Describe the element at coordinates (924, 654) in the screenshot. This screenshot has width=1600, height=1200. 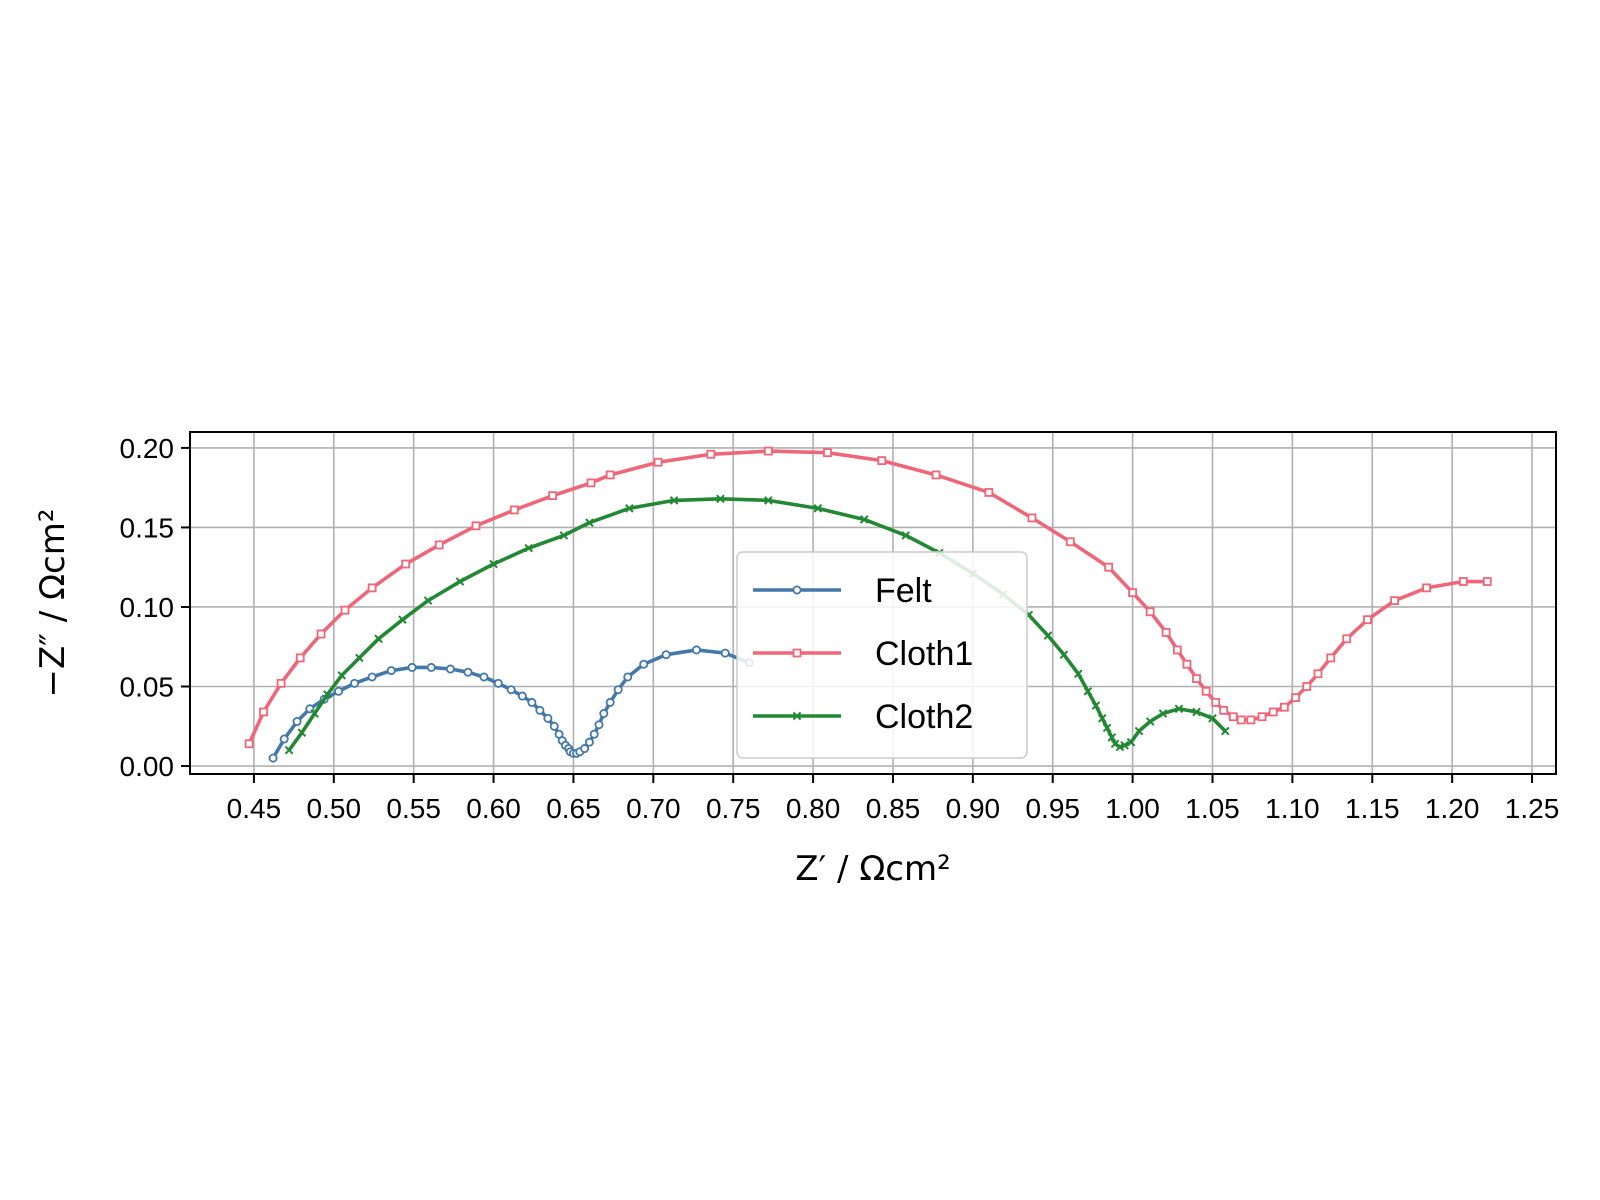
I see `legend-label-cloth1: Cloth1` at that location.